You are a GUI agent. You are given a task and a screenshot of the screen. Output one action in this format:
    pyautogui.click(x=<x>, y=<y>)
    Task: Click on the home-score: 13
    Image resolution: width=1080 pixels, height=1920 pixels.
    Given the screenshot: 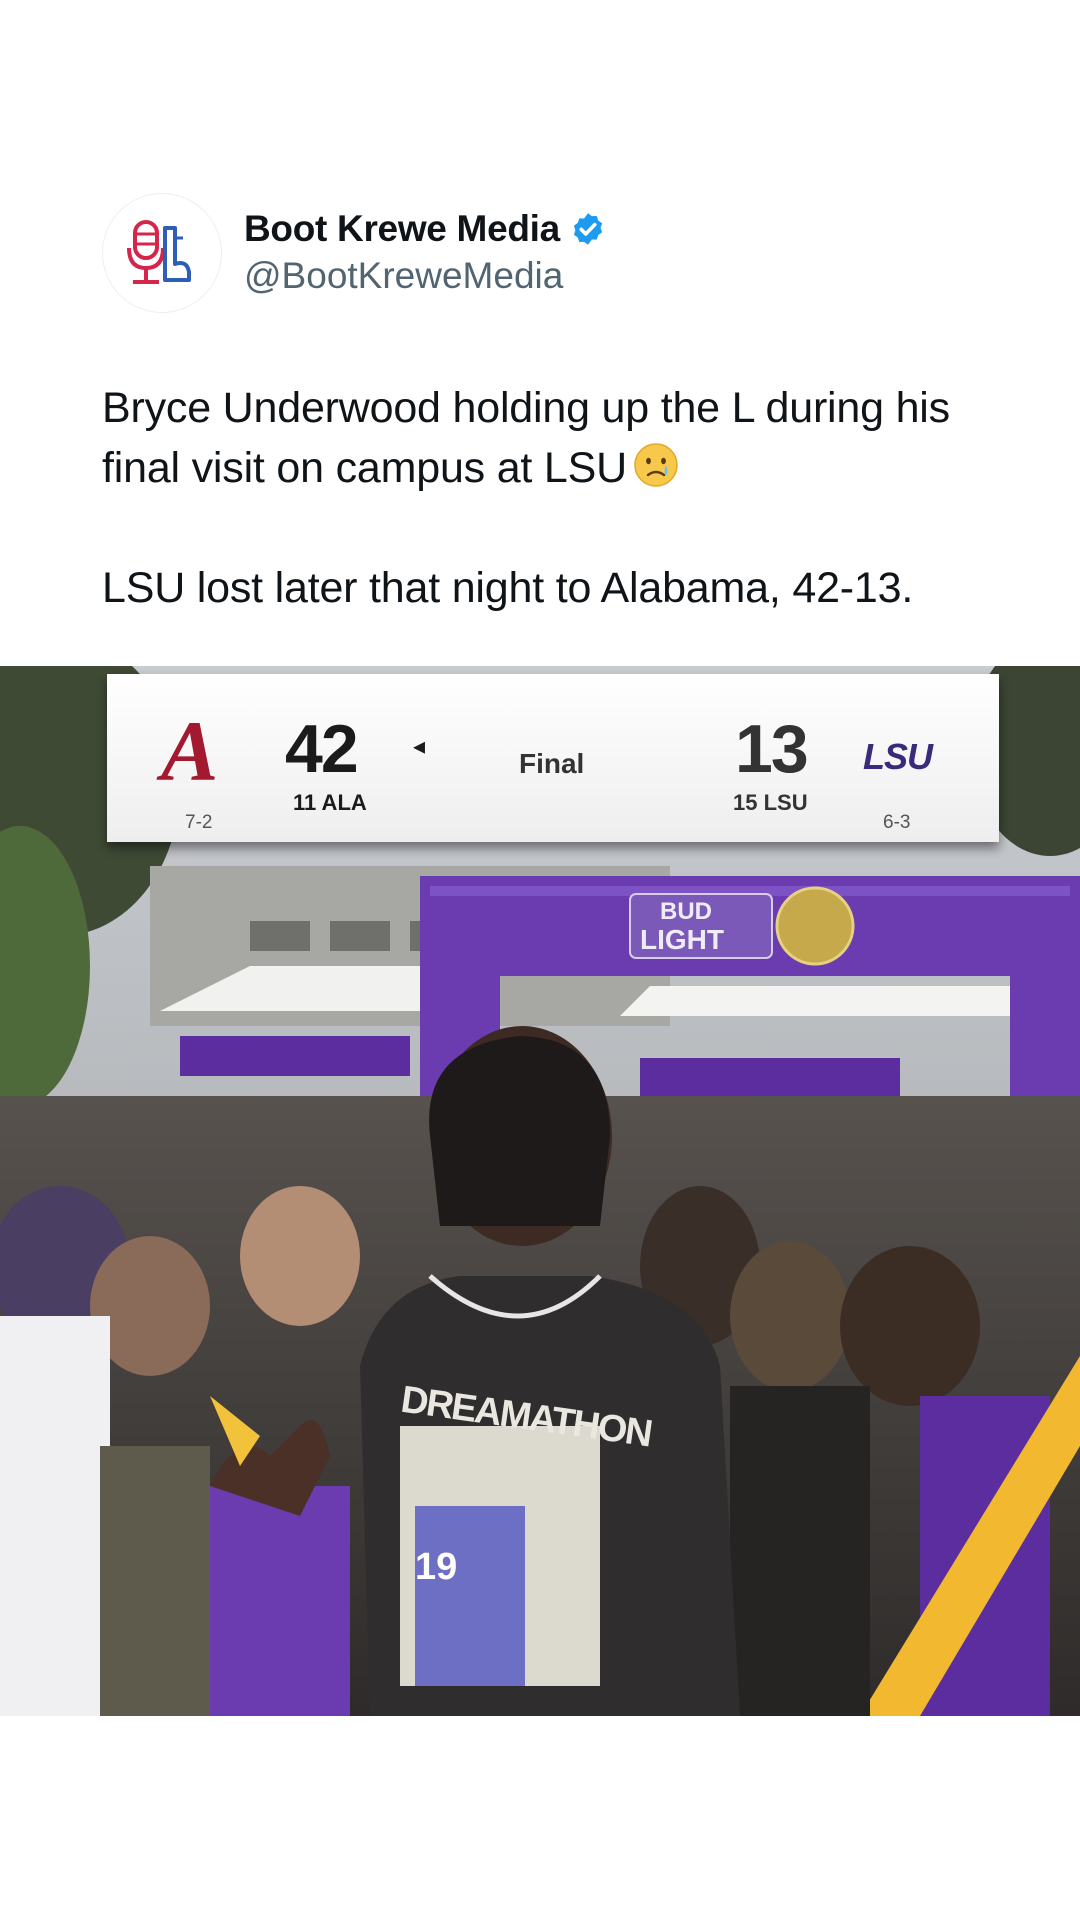 What is the action you would take?
    pyautogui.click(x=772, y=749)
    